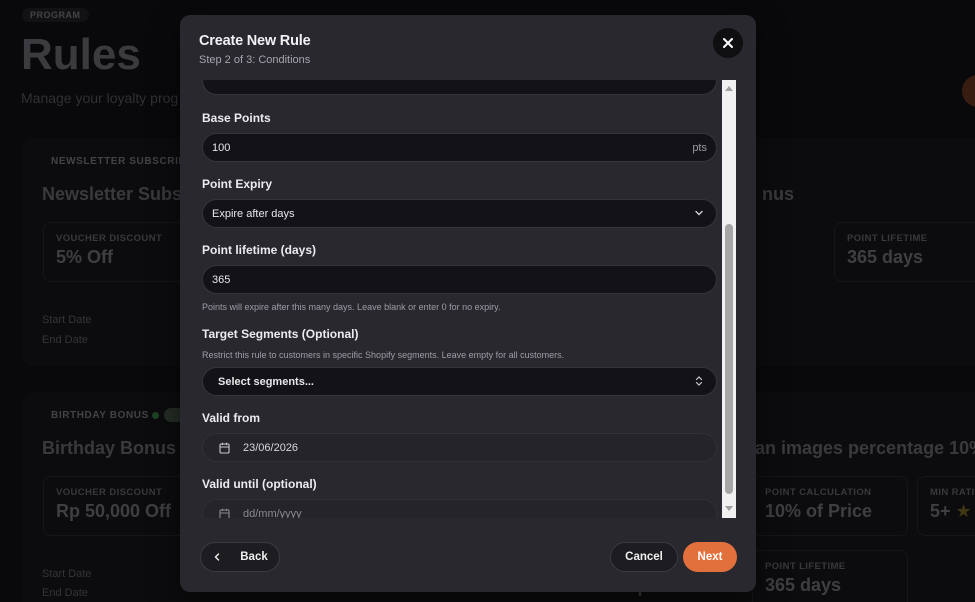 The image size is (975, 602). I want to click on point-expiry-select: Expire after days, so click(459, 213).